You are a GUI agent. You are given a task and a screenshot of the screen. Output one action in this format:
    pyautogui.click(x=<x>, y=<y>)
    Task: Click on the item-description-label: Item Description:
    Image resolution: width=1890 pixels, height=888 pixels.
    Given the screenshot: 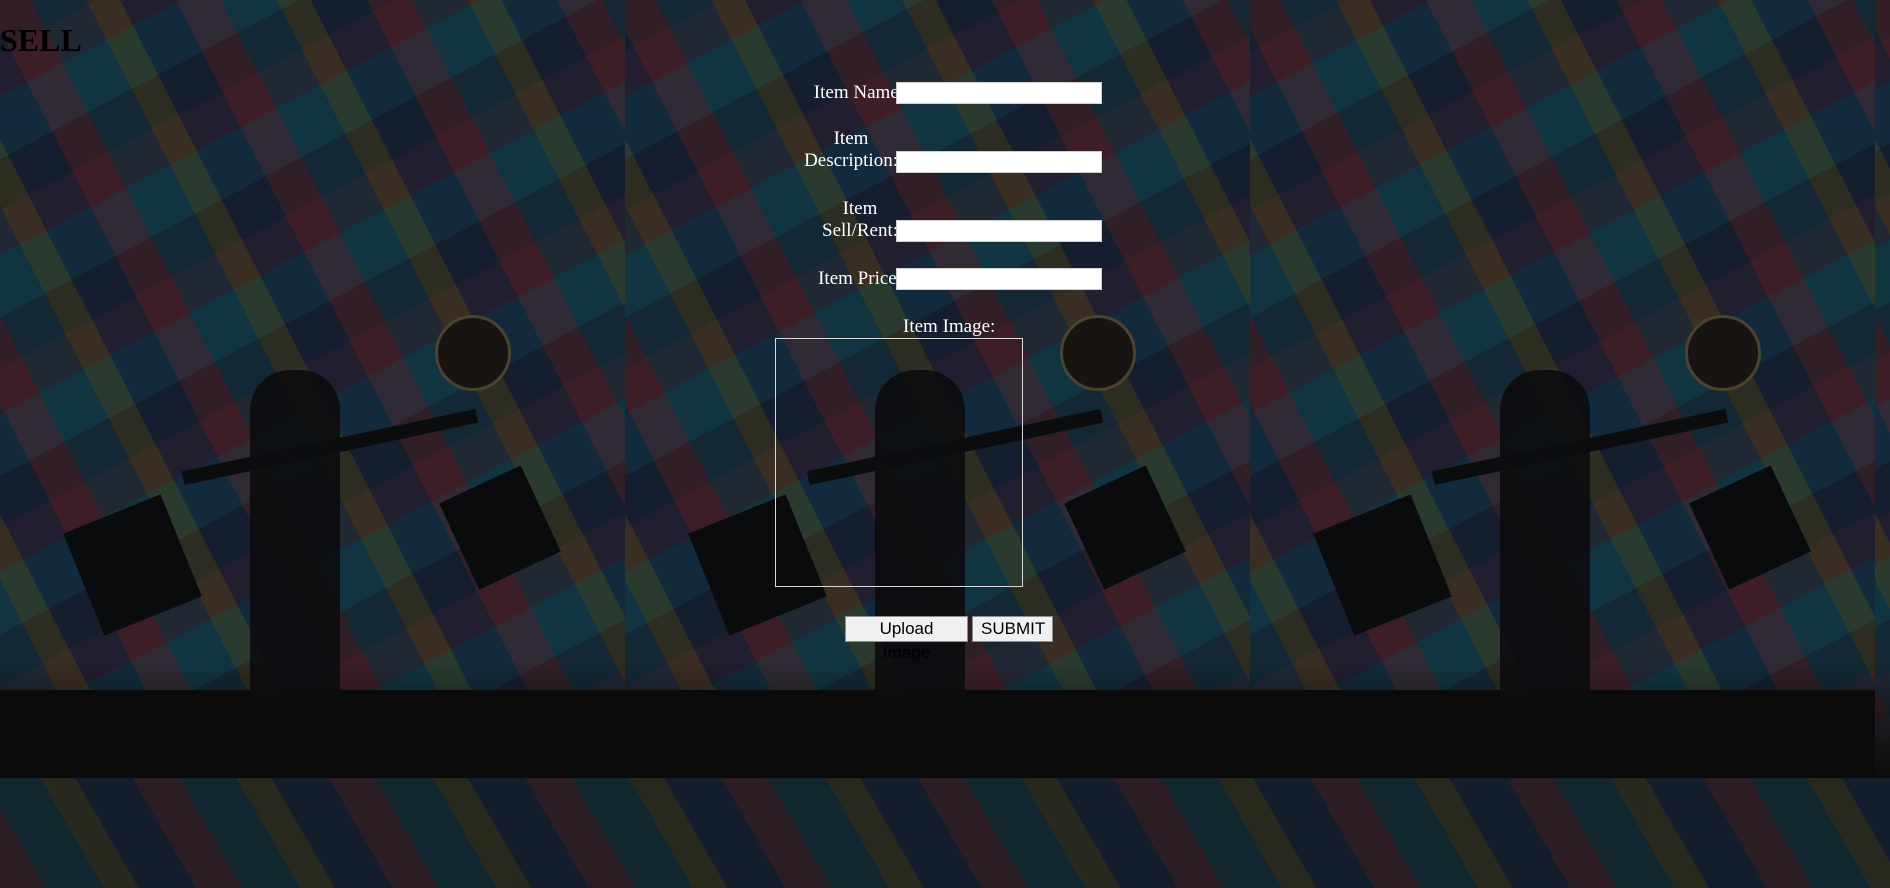 What is the action you would take?
    pyautogui.click(x=851, y=150)
    